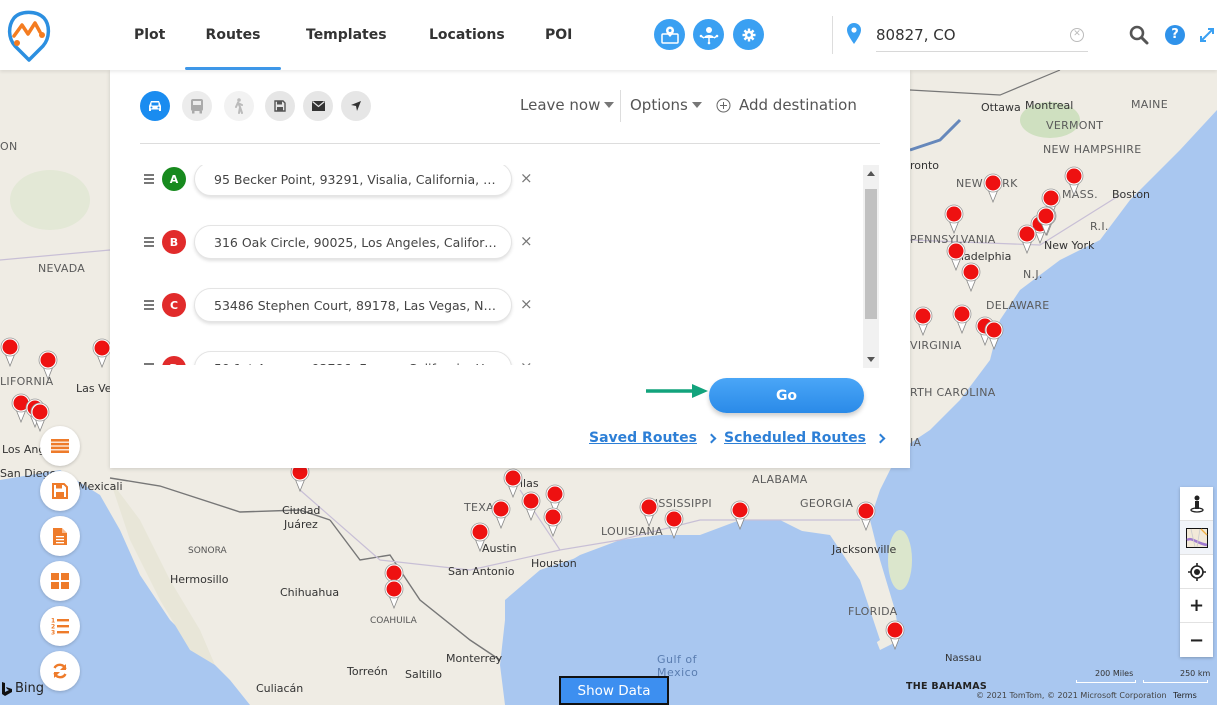 This screenshot has width=1217, height=705. I want to click on map-location-icon, so click(669, 35).